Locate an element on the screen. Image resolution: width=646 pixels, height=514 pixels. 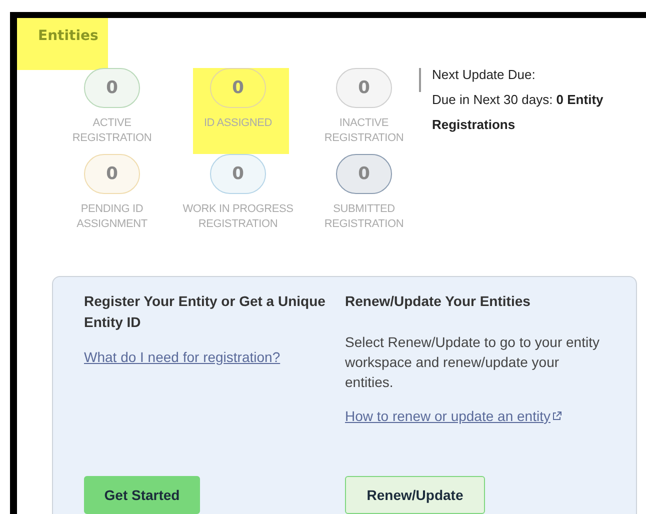
renew-button: Renew/Update is located at coordinates (415, 495).